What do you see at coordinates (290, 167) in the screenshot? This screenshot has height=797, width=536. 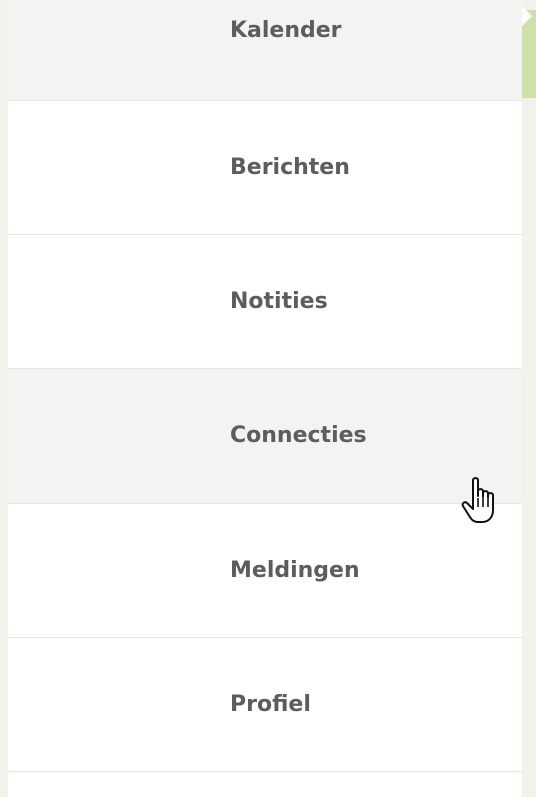 I see `menu-item-label: Berichten` at bounding box center [290, 167].